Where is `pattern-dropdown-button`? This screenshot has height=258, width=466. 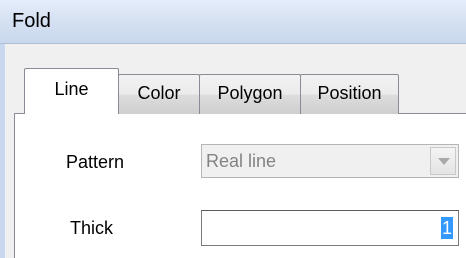 pattern-dropdown-button is located at coordinates (443, 161).